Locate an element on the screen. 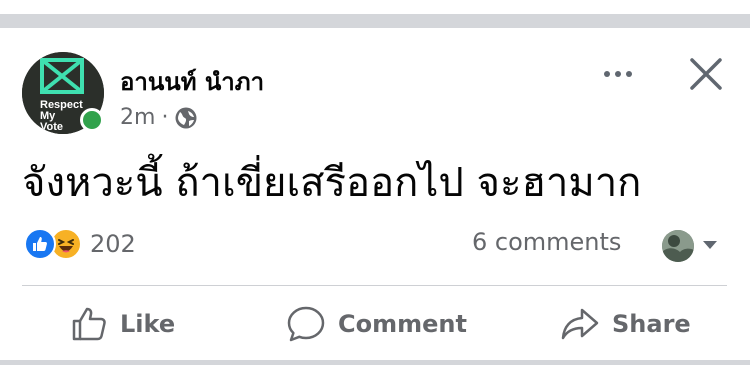 This screenshot has width=750, height=365. share-button: Share is located at coordinates (625, 324).